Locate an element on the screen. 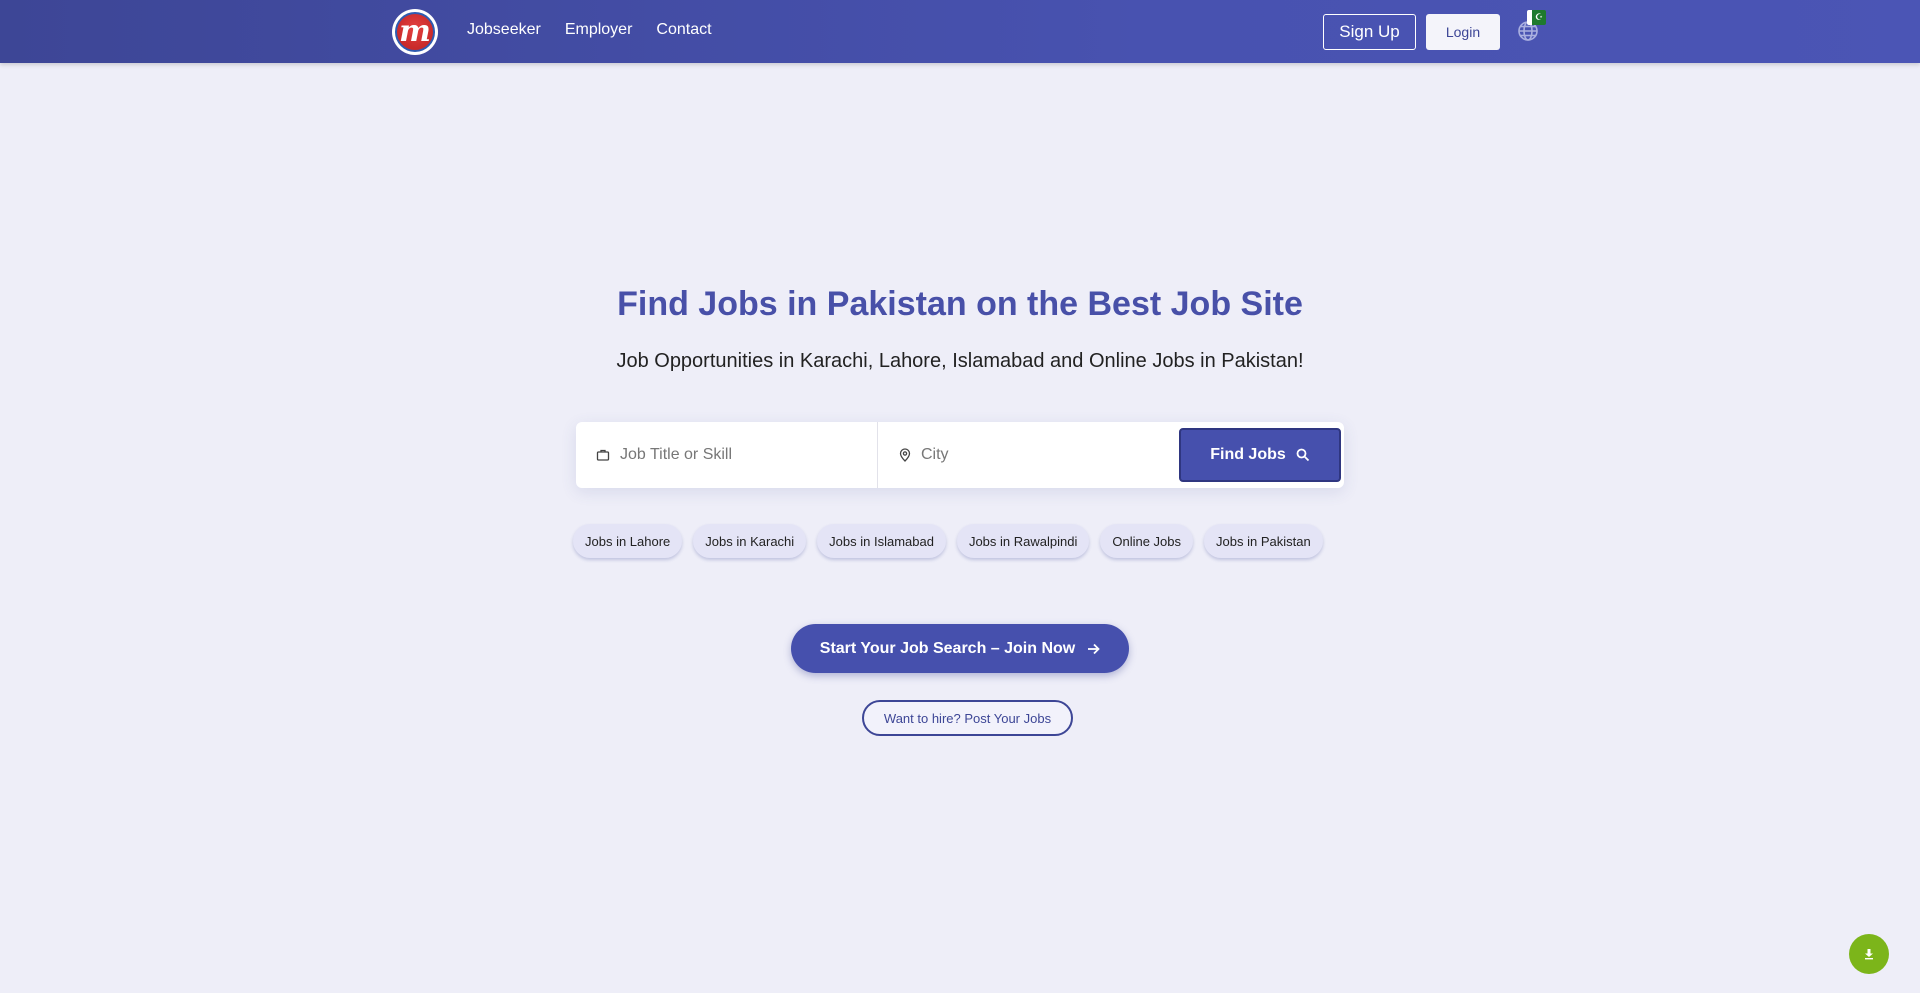 Image resolution: width=1920 pixels, height=993 pixels. job-title-input is located at coordinates (730, 455).